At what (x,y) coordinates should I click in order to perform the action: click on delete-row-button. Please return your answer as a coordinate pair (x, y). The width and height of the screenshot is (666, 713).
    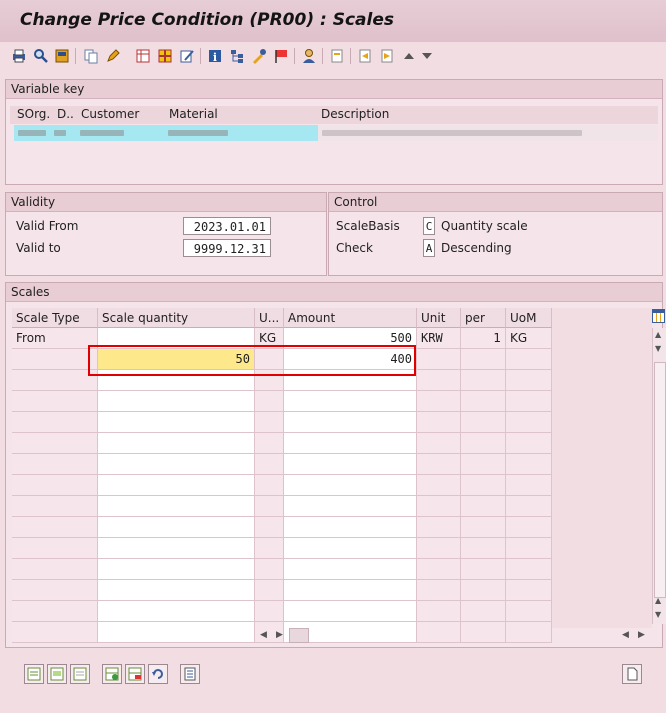
    Looking at the image, I should click on (135, 674).